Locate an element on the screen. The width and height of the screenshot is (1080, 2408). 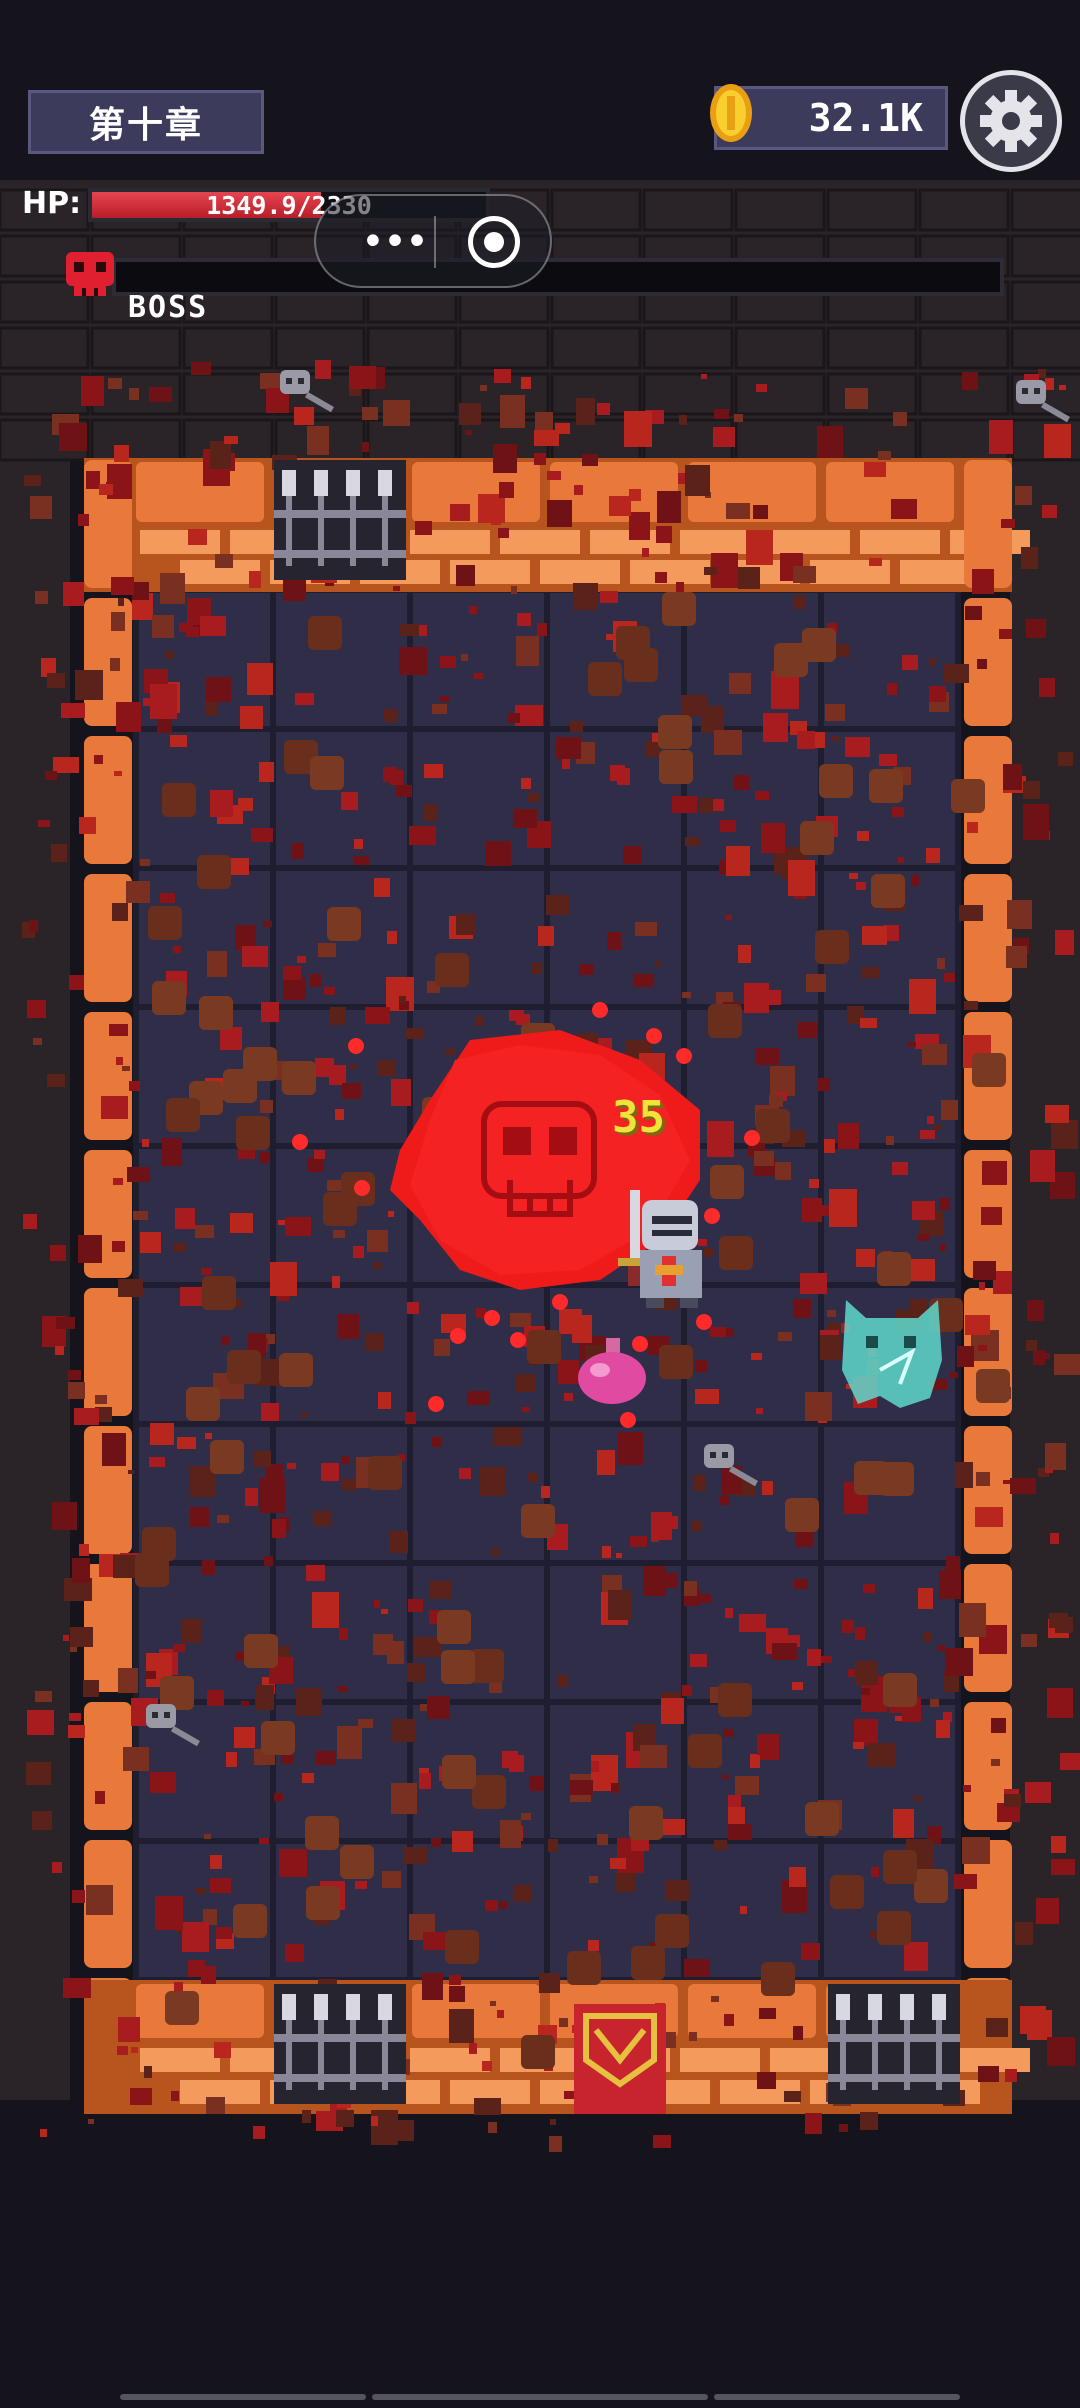
damage-number: 35 is located at coordinates (638, 1117).